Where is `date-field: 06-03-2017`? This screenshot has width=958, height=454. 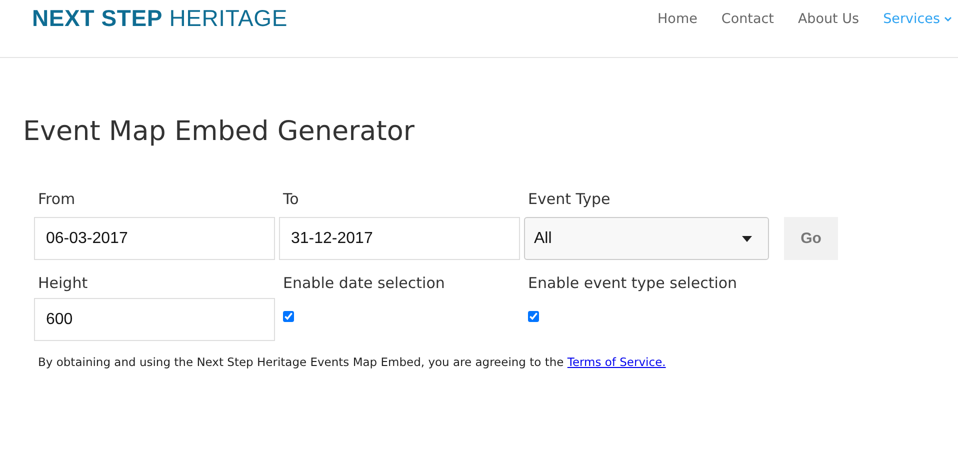 date-field: 06-03-2017 is located at coordinates (154, 238).